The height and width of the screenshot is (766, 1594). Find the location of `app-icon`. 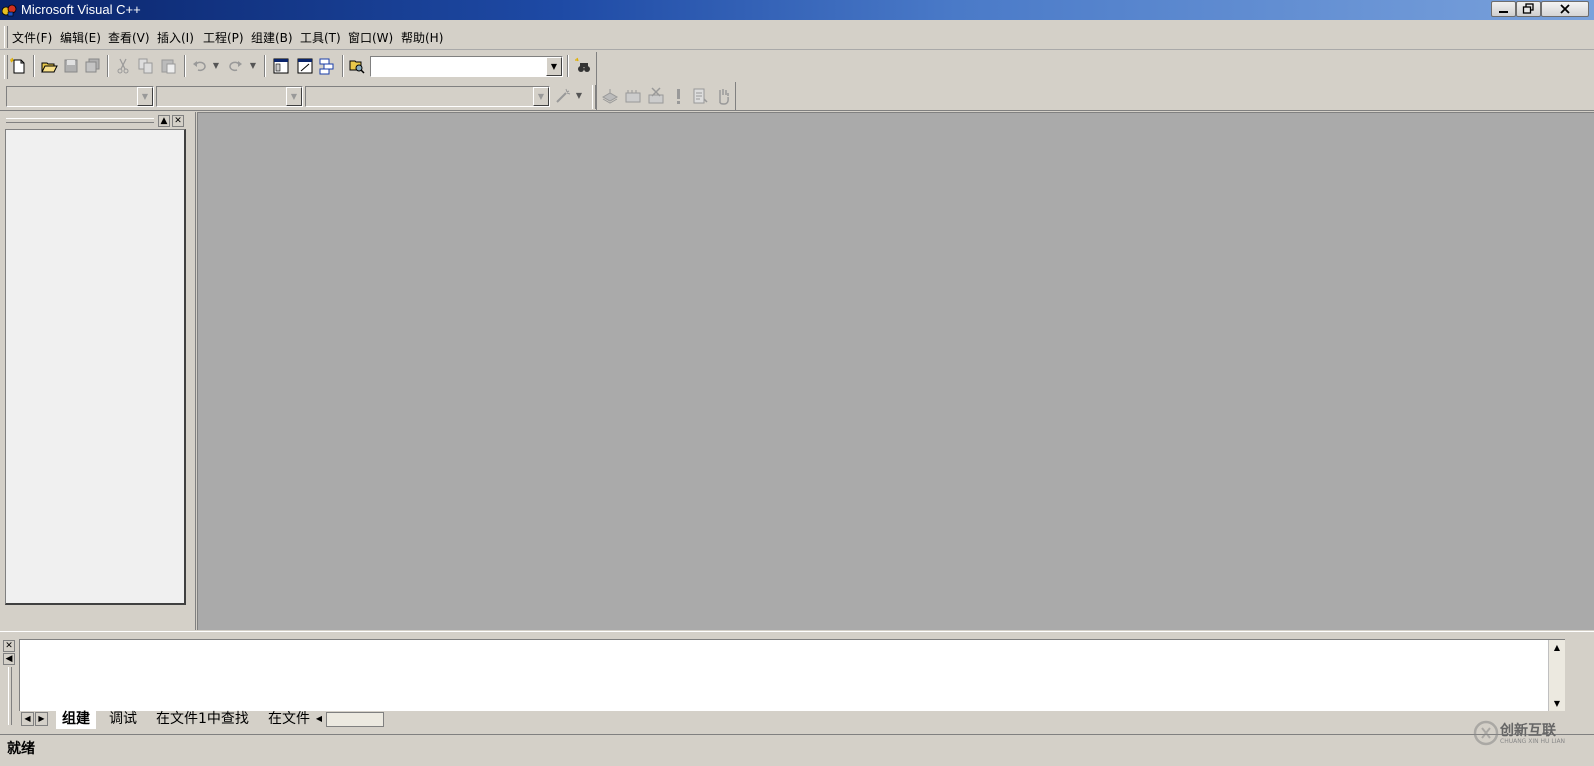

app-icon is located at coordinates (9, 10).